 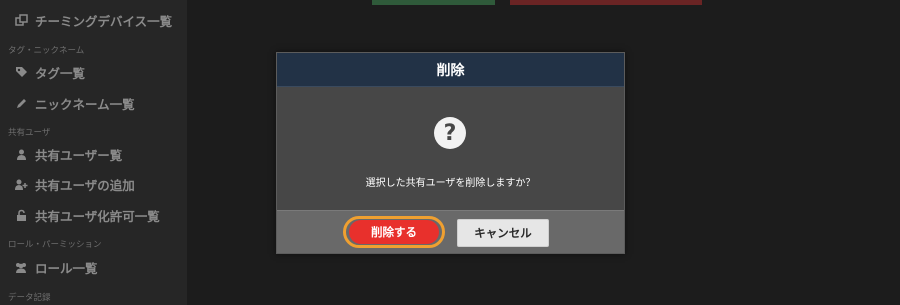 I want to click on sidebar-section-shared-users: 共有ユーザ, so click(x=29, y=133).